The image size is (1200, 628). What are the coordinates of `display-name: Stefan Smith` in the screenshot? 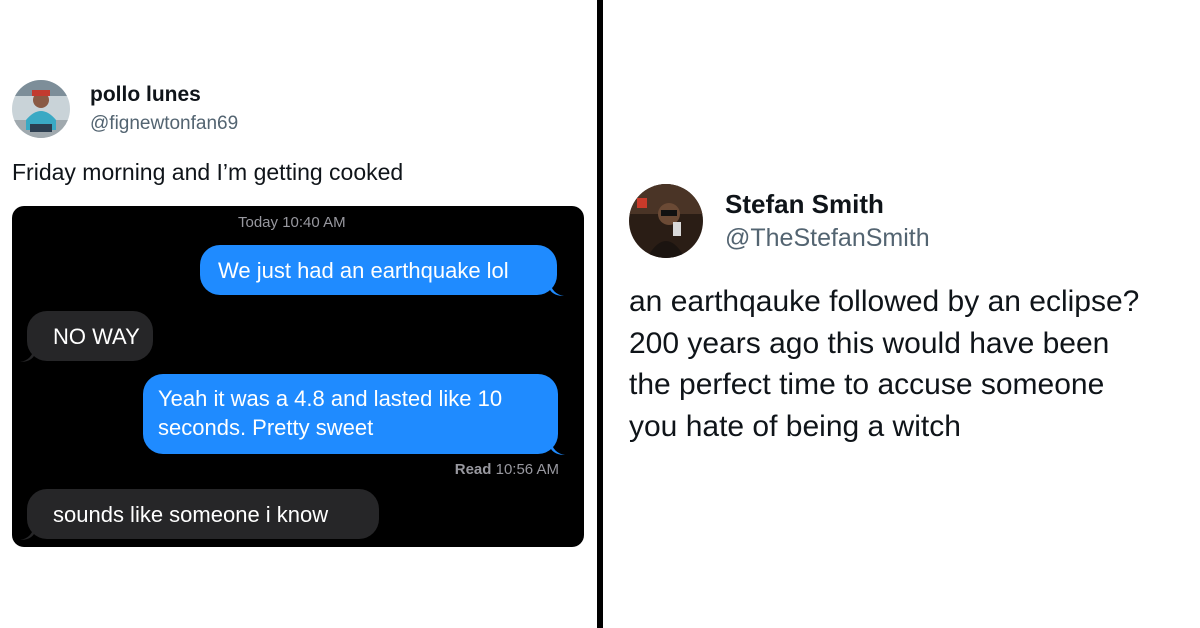 It's located at (804, 204).